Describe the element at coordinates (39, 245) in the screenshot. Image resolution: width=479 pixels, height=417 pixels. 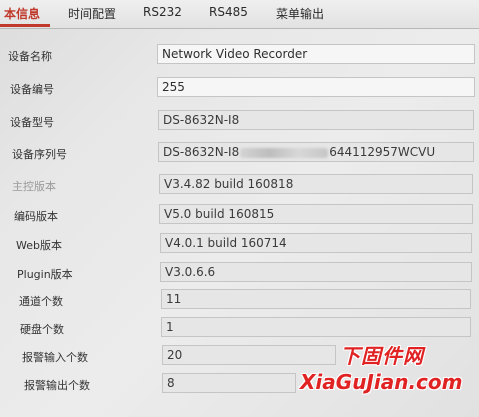
I see `web-version-label: Web版本` at that location.